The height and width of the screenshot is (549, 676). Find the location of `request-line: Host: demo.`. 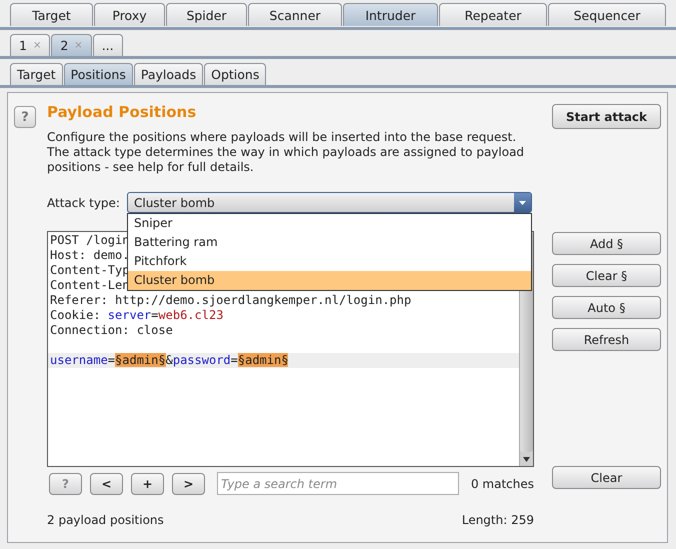

request-line: Host: demo. is located at coordinates (90, 255).